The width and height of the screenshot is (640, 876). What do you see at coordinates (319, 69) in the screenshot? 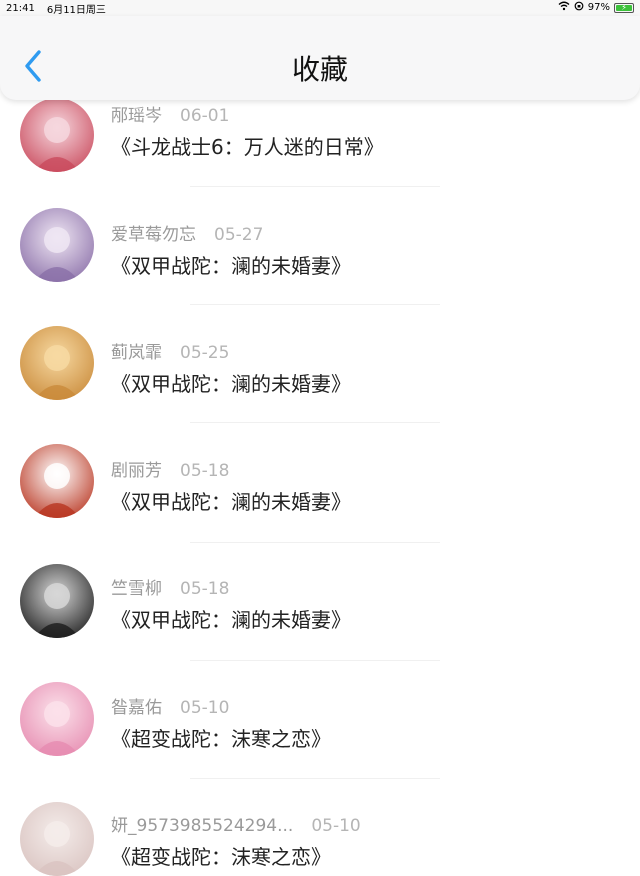
I see `page-title: 收藏` at bounding box center [319, 69].